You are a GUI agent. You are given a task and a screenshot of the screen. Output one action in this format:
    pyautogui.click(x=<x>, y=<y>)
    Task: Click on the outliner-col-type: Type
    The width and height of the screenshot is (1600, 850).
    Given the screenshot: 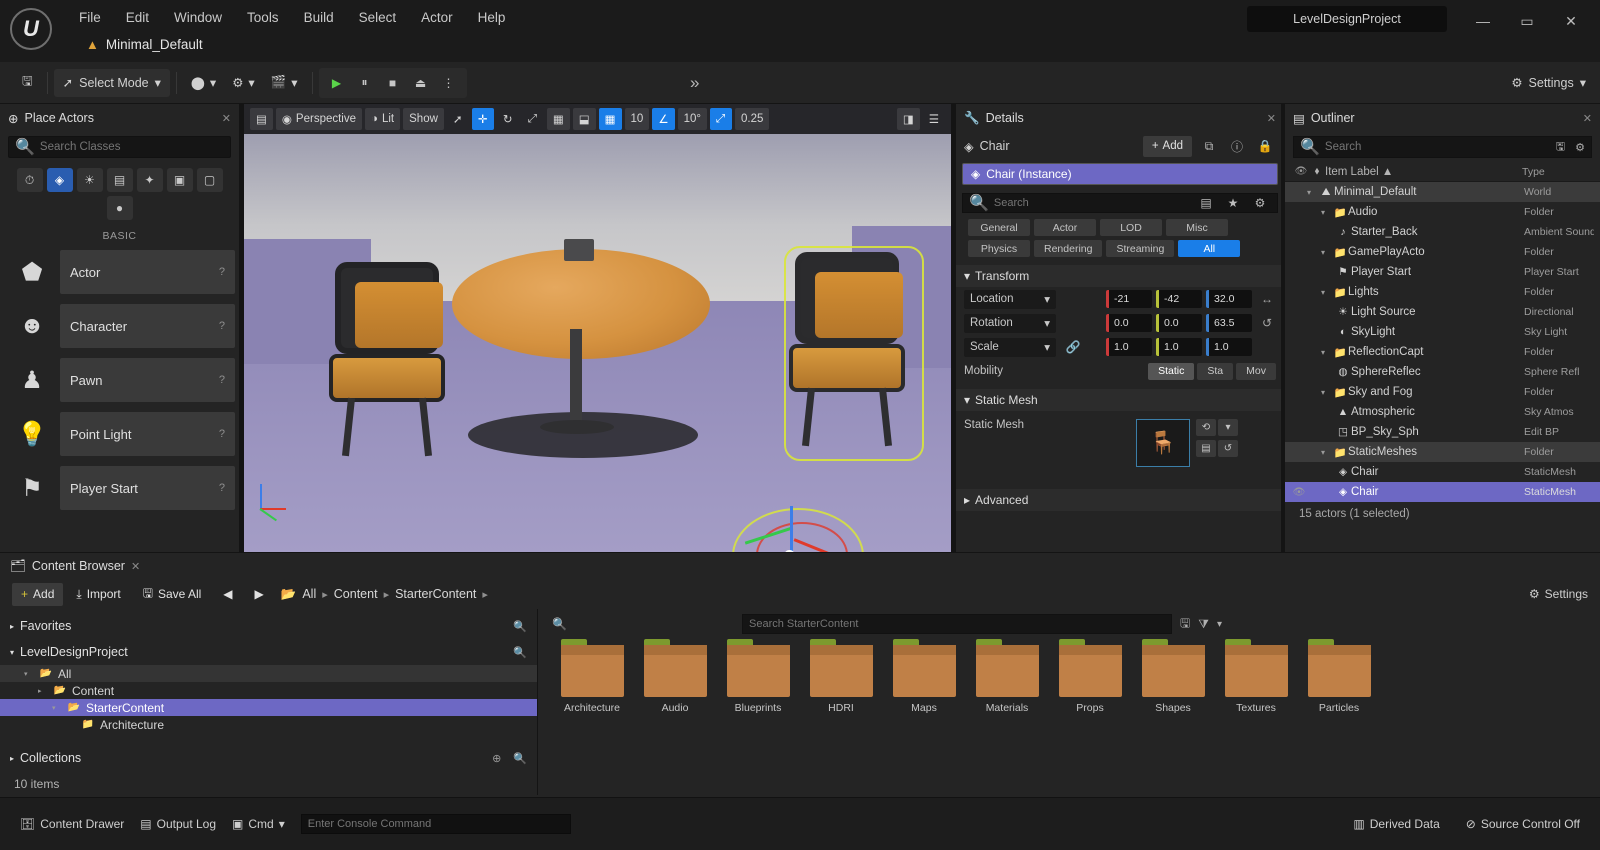 What is the action you would take?
    pyautogui.click(x=1557, y=172)
    